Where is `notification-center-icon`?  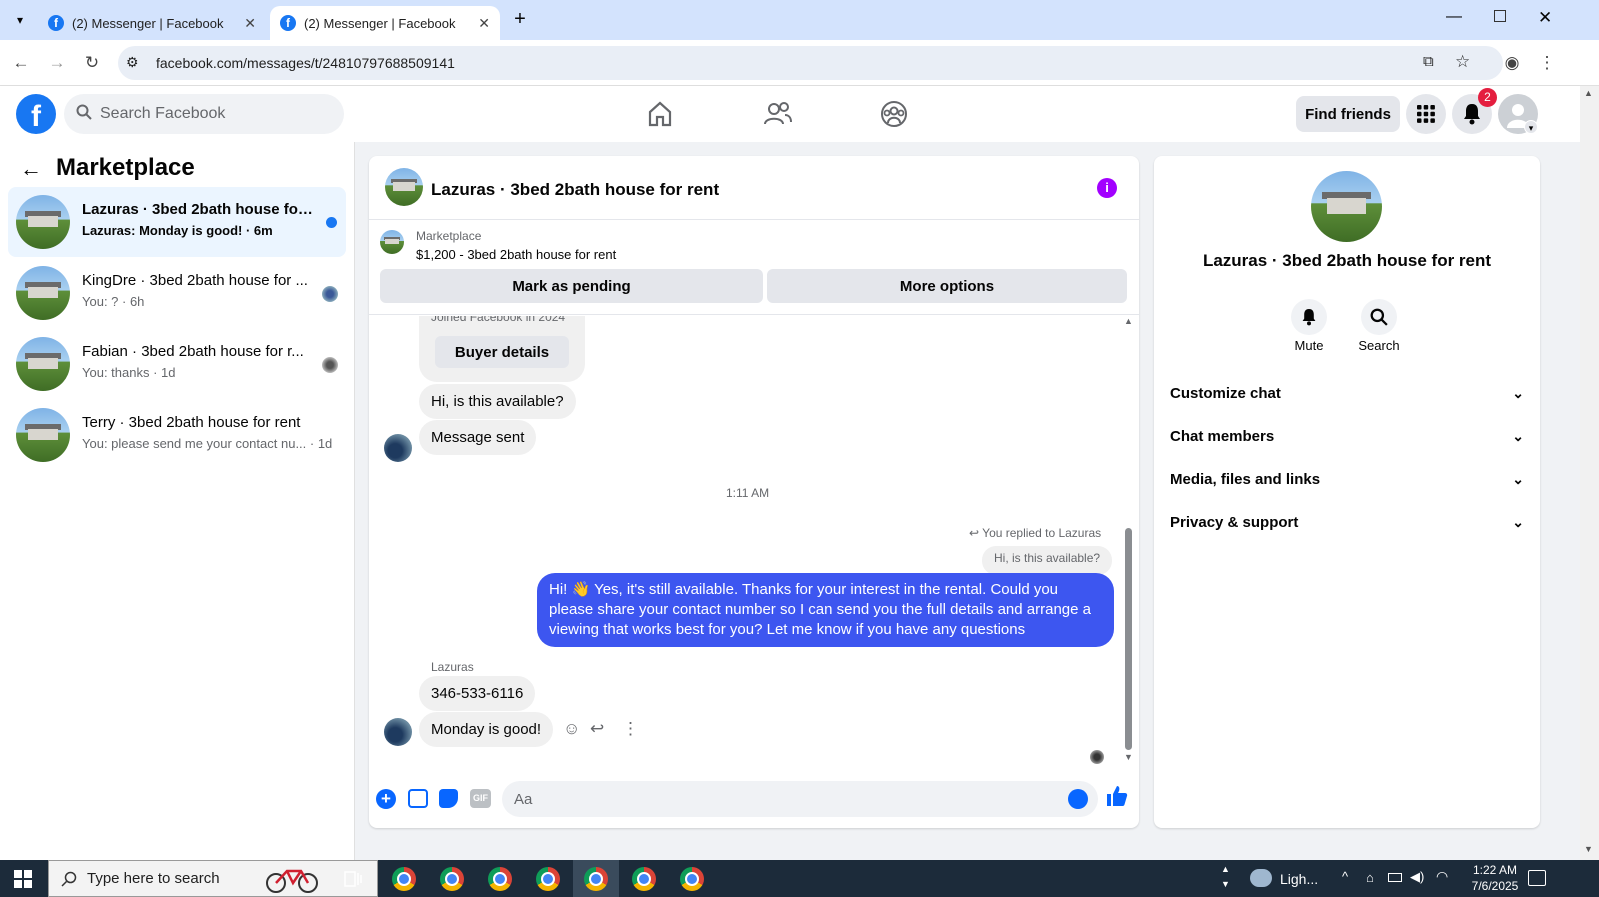 notification-center-icon is located at coordinates (1537, 878).